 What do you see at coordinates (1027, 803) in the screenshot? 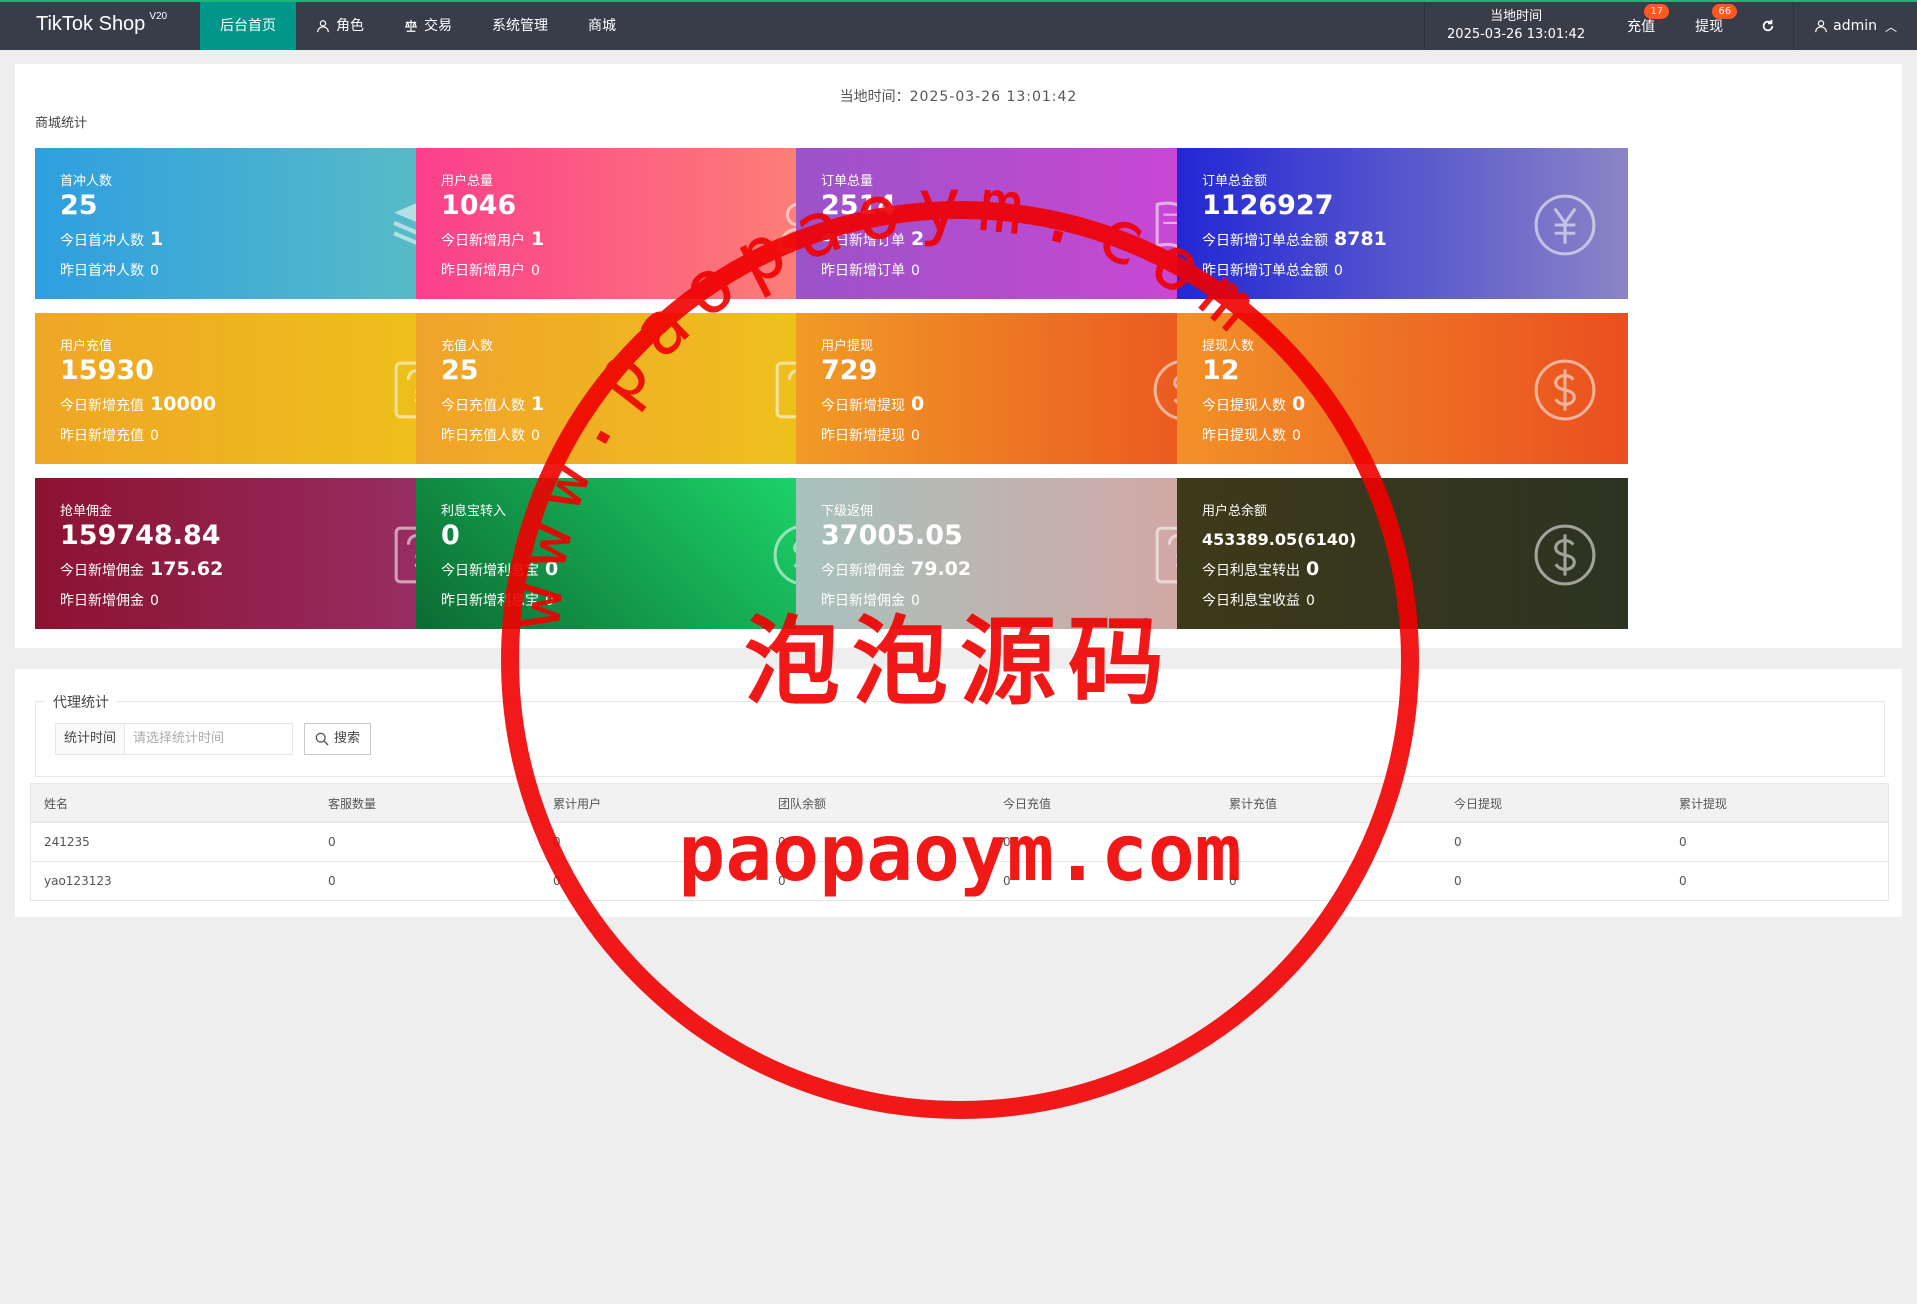
I see `col-today-recharge: 今日充值` at bounding box center [1027, 803].